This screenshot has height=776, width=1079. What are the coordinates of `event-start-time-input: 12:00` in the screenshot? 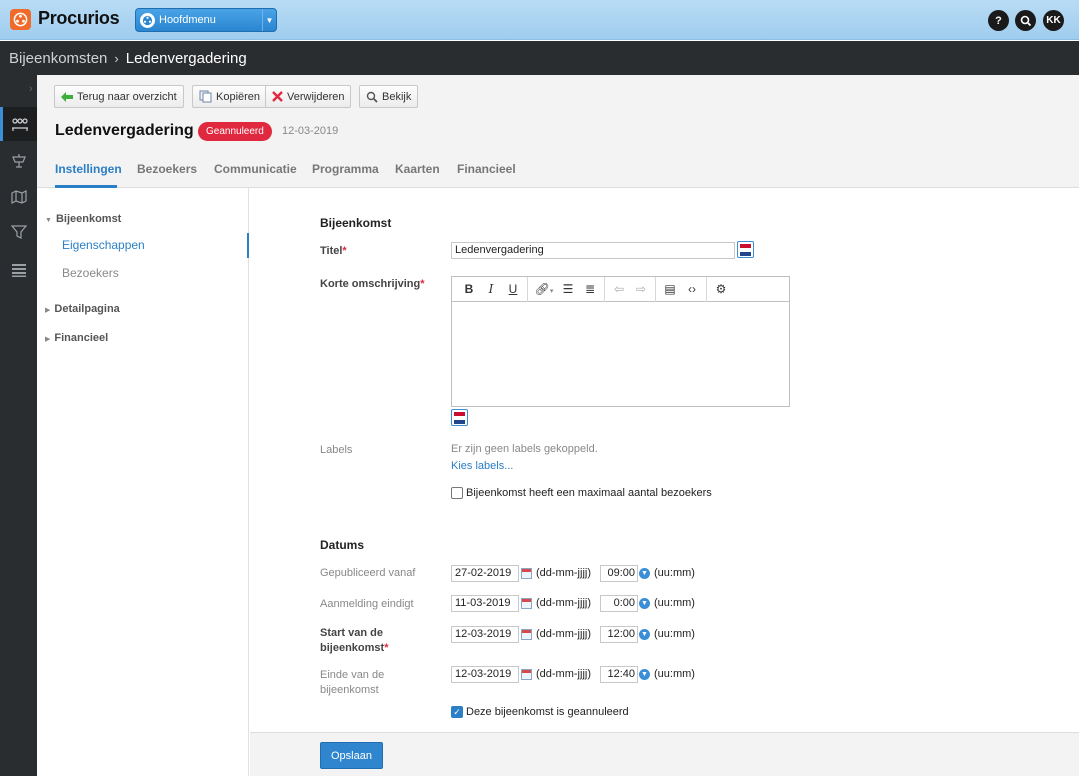 It's located at (619, 634).